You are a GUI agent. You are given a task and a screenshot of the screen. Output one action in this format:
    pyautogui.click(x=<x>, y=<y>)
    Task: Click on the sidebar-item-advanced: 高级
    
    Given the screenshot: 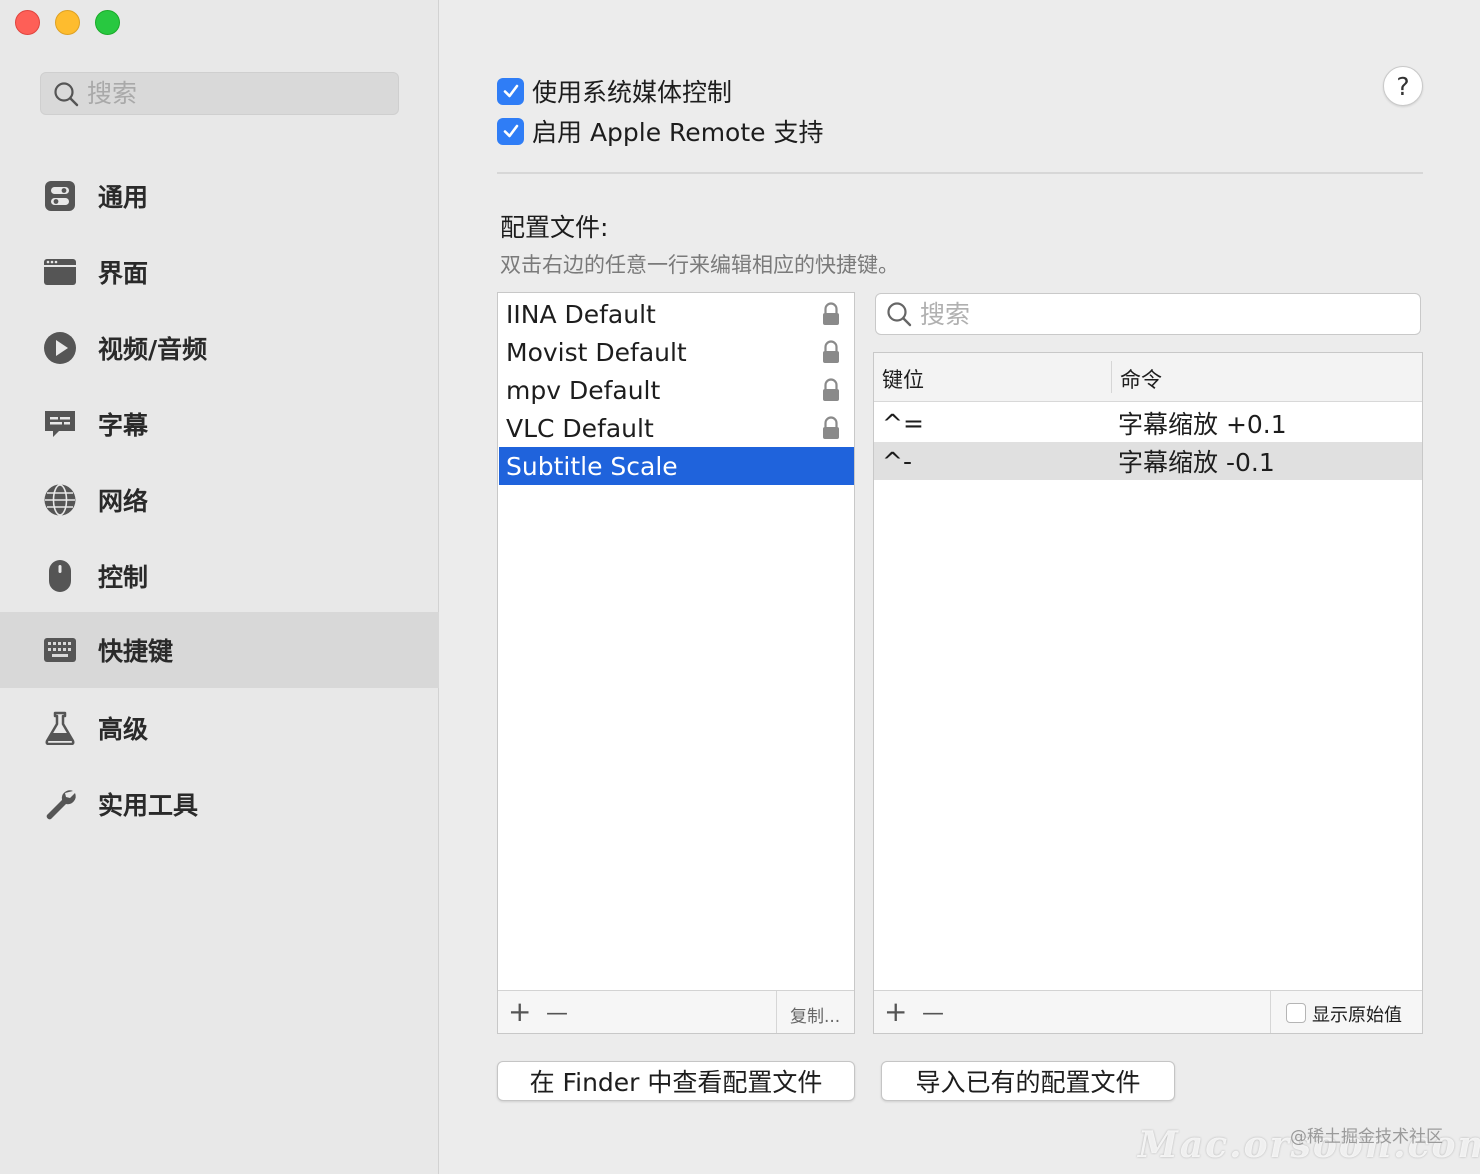 What is the action you would take?
    pyautogui.click(x=219, y=728)
    